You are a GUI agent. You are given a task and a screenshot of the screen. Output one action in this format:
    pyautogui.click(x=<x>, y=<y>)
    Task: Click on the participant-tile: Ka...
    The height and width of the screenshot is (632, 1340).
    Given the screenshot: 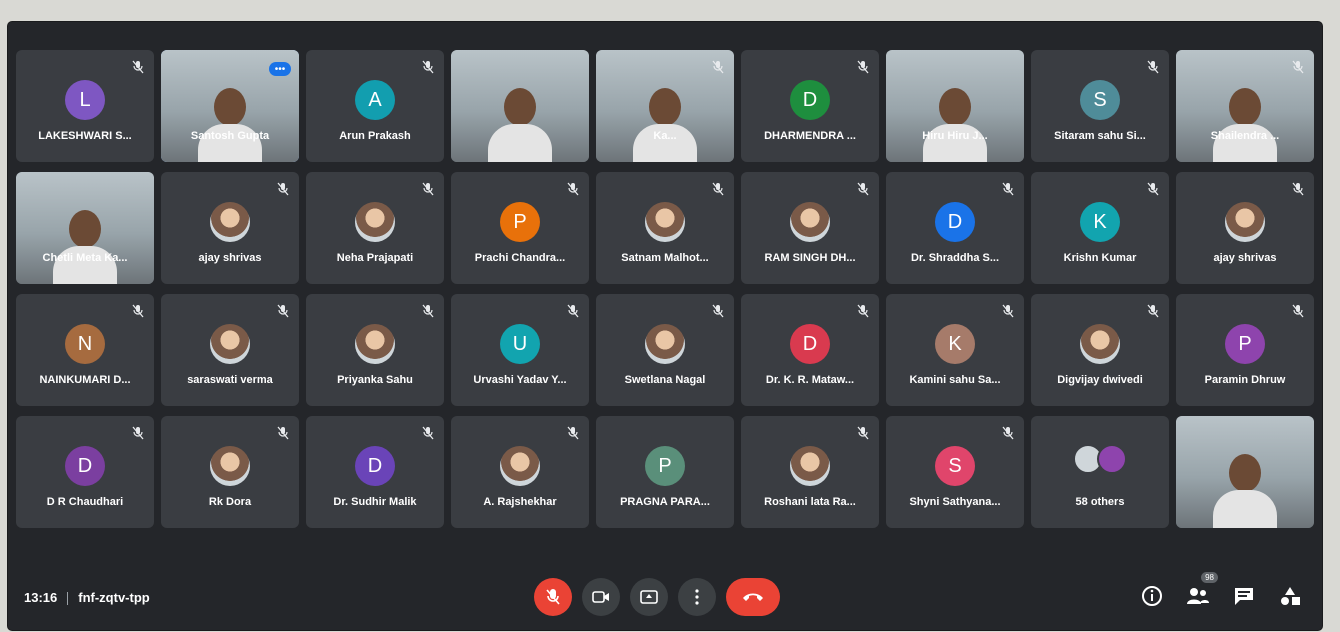 What is the action you would take?
    pyautogui.click(x=665, y=106)
    